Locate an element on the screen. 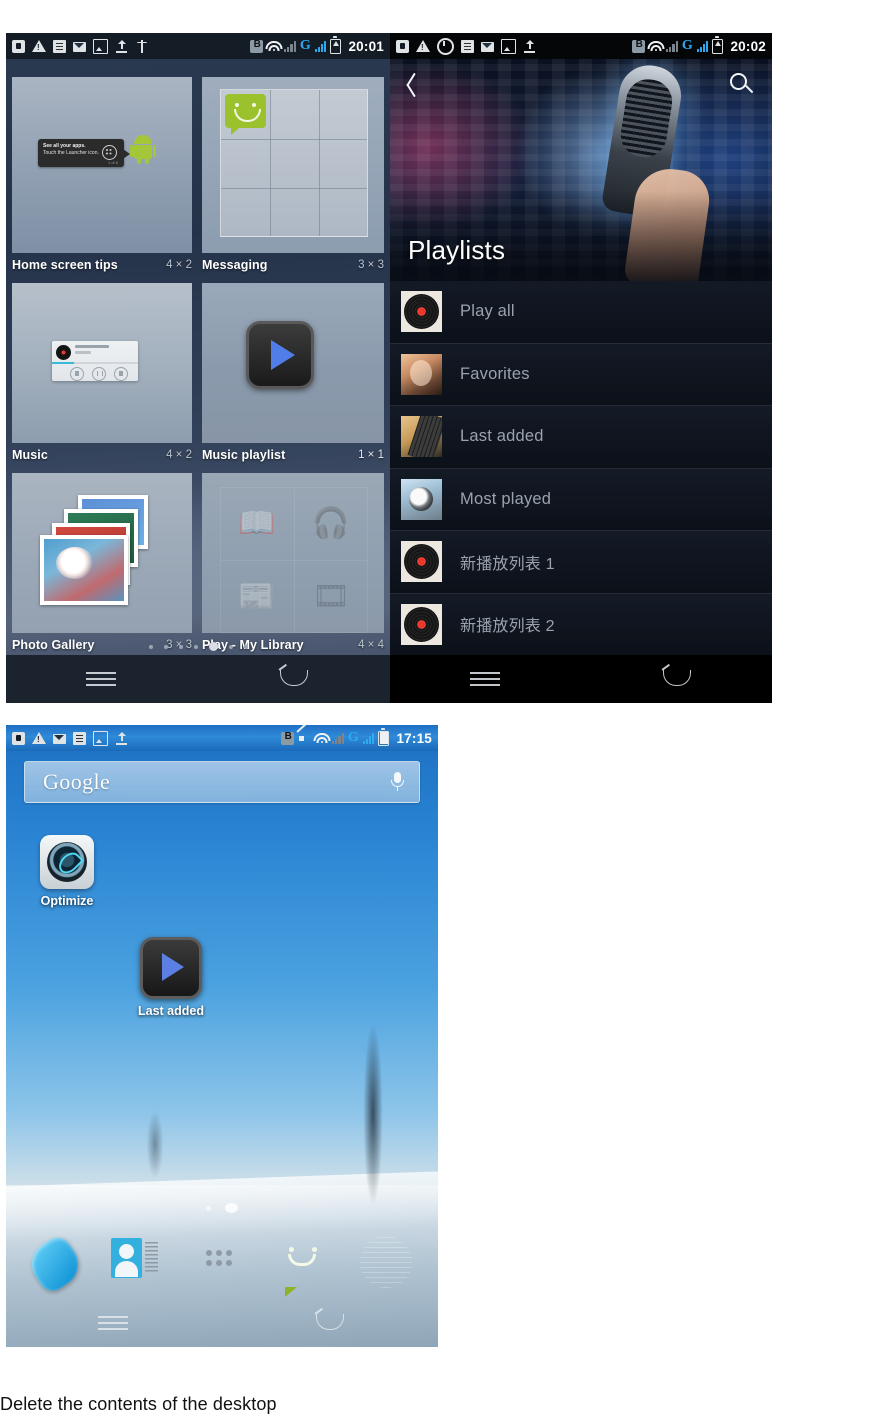 This screenshot has height=1428, width=872. widget-item-messaging: Messaging 3 × 3 is located at coordinates (293, 178).